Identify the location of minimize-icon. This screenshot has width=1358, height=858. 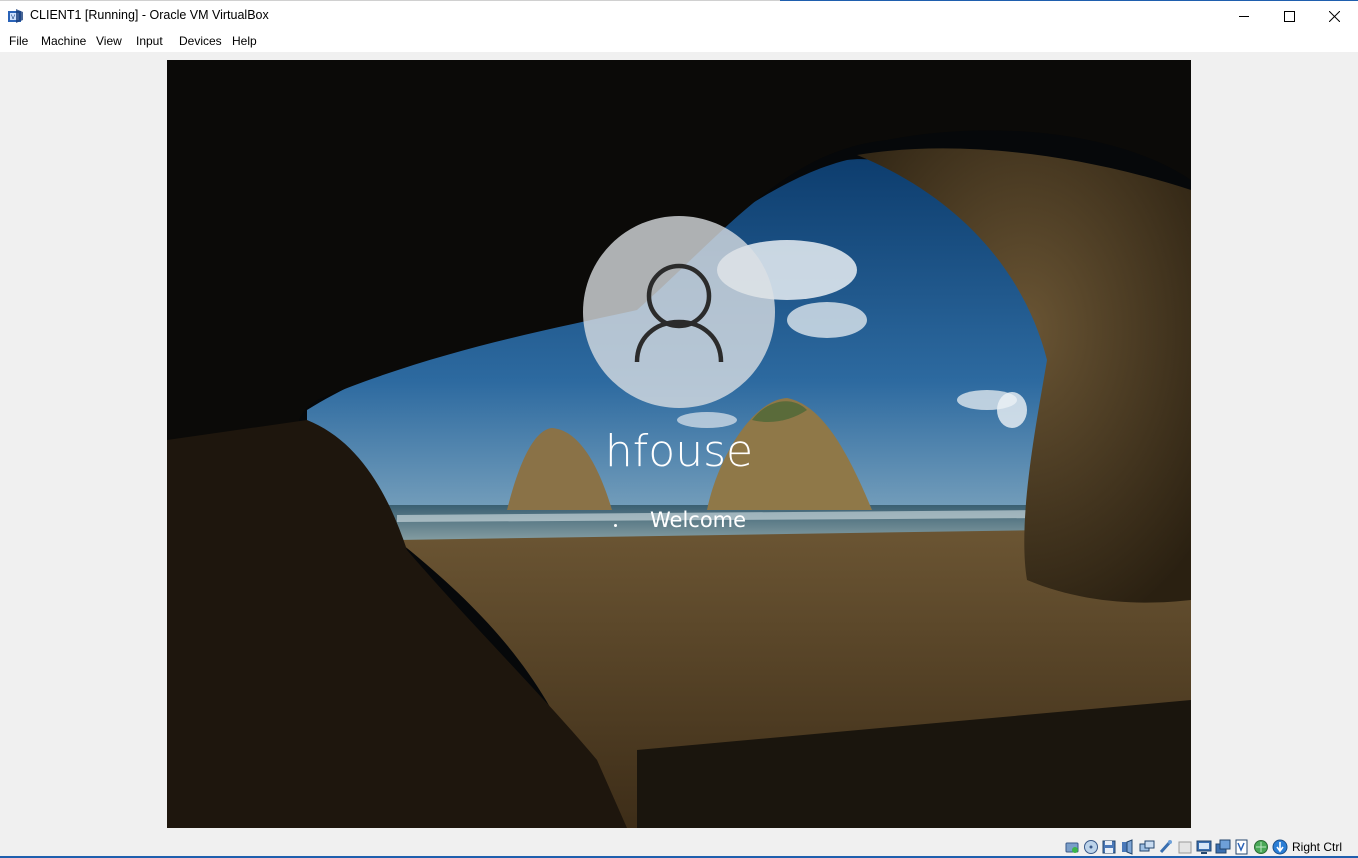
(1244, 16).